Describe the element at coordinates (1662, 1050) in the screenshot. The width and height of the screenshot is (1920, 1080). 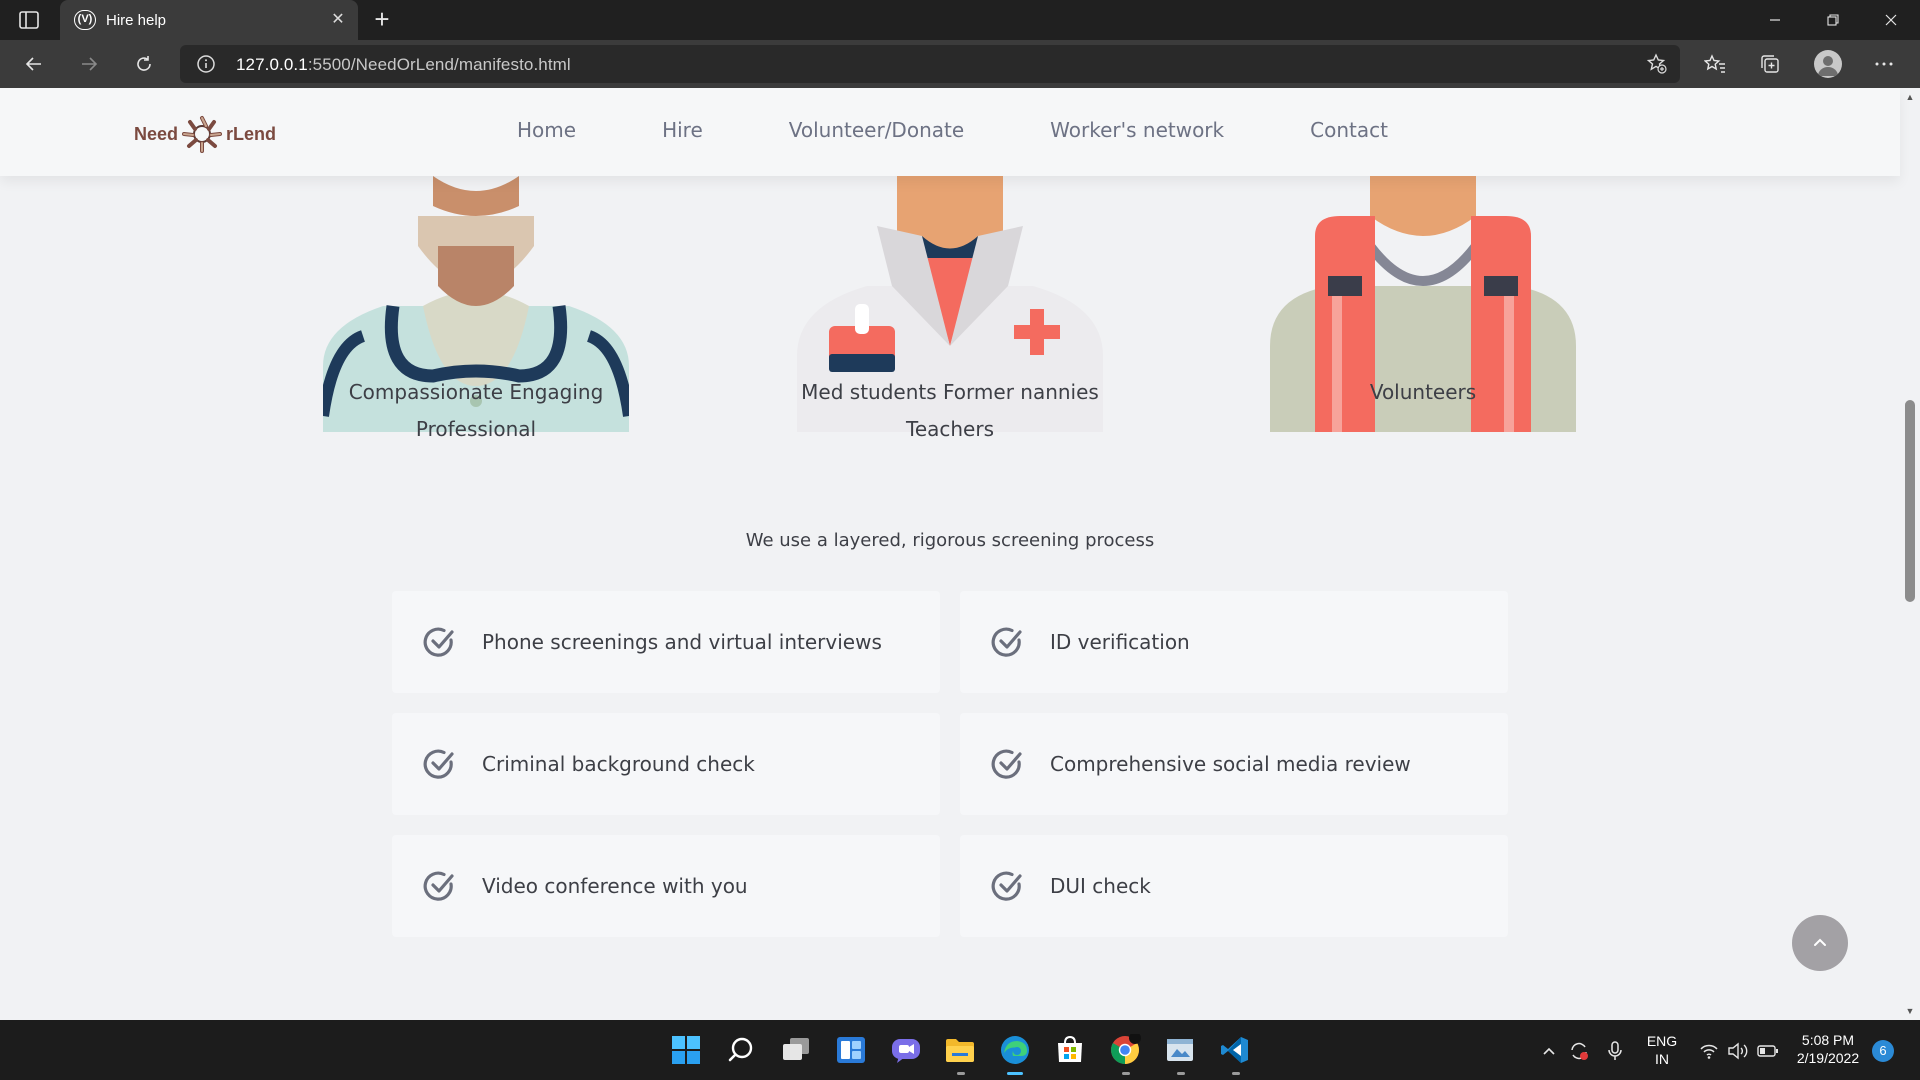
I see `language-indicator: ENG IN` at that location.